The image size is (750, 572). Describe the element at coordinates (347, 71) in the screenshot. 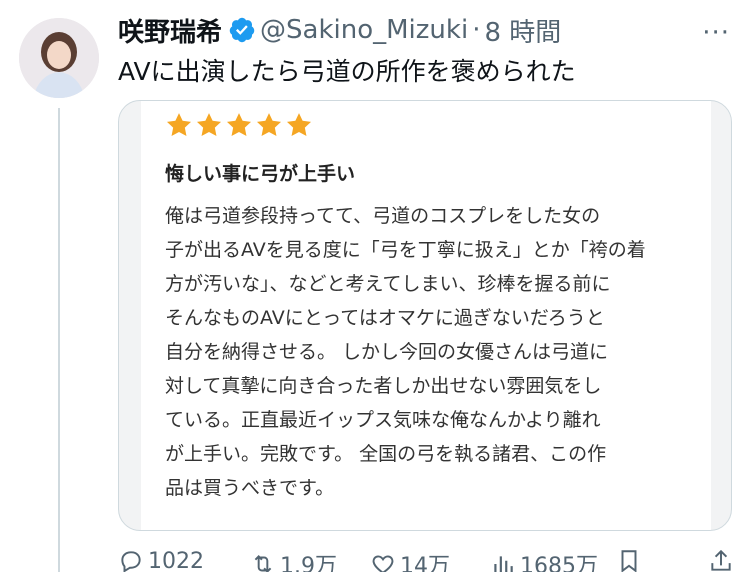

I see `tweet-text: AVに出演したら弓道の所作を褒められた` at that location.